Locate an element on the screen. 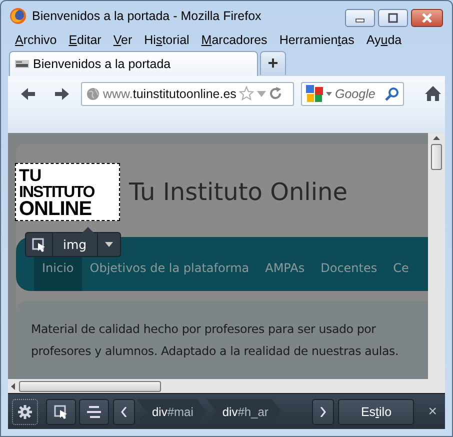 This screenshot has height=437, width=453. menu-item: Ver is located at coordinates (122, 40).